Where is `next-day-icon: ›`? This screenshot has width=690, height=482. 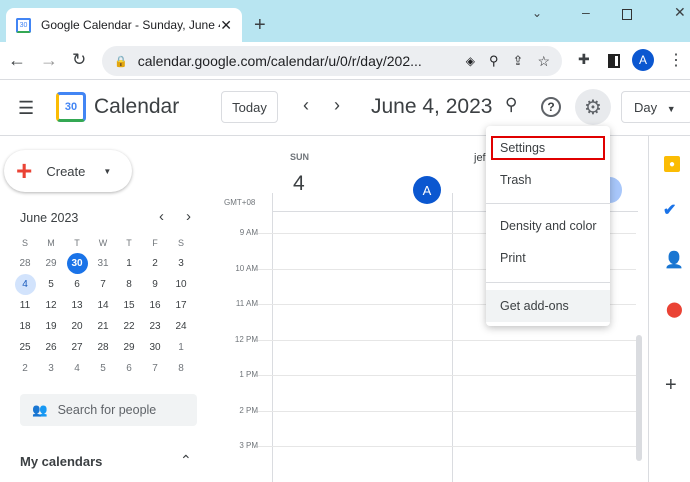
next-day-icon: › is located at coordinates (337, 105).